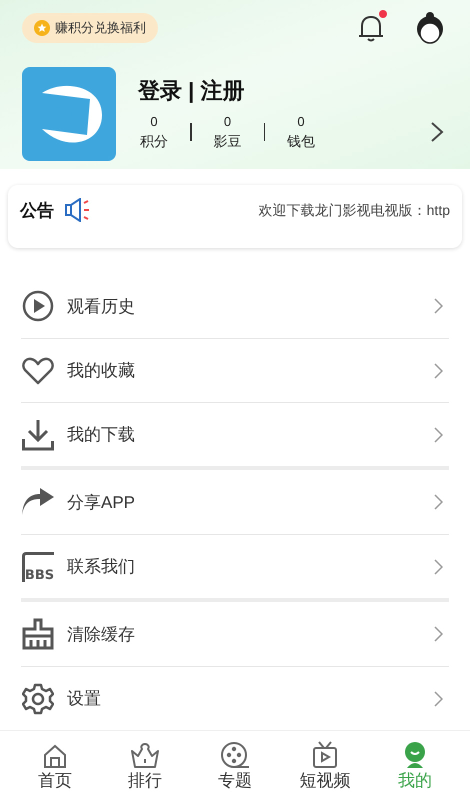  I want to click on avatar-icon, so click(430, 28).